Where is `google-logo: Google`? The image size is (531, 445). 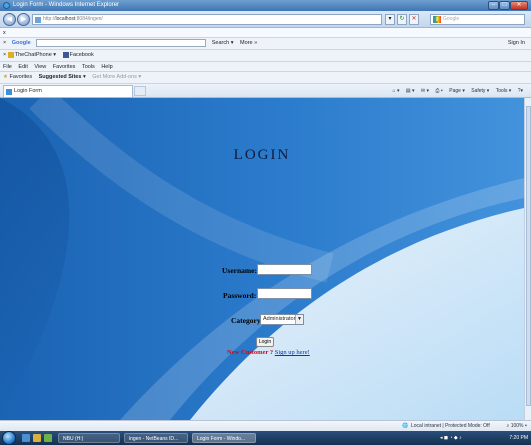 google-logo: Google is located at coordinates (21, 43).